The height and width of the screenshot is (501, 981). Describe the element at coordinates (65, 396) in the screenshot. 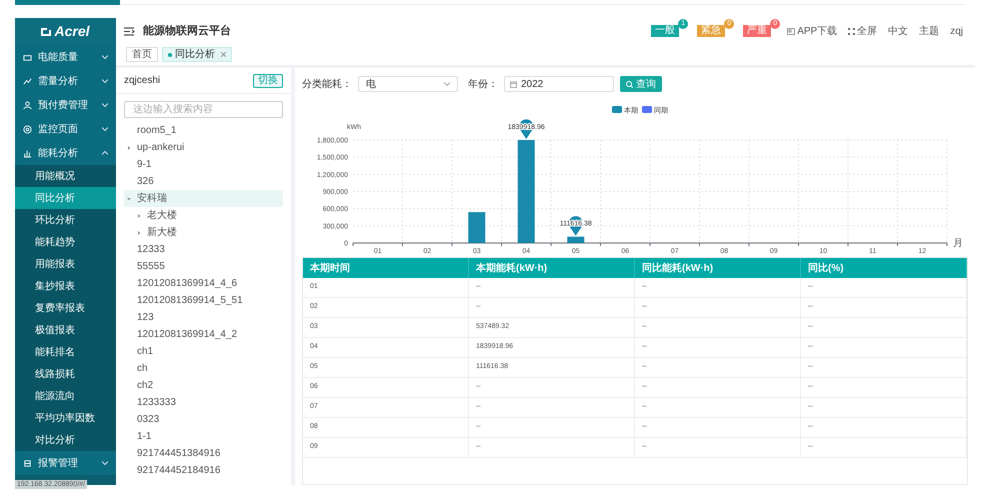

I see `sidebar-subitem: 能源流向` at that location.